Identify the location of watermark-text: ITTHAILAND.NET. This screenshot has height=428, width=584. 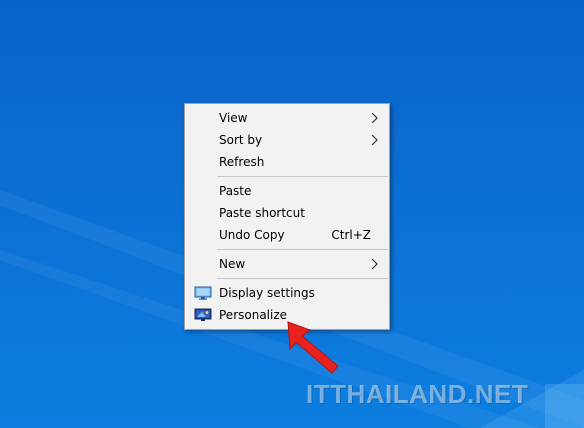
(417, 394).